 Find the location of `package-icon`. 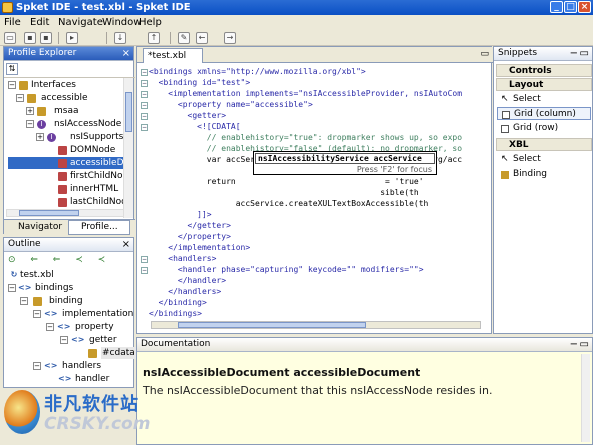

package-icon is located at coordinates (41, 111).